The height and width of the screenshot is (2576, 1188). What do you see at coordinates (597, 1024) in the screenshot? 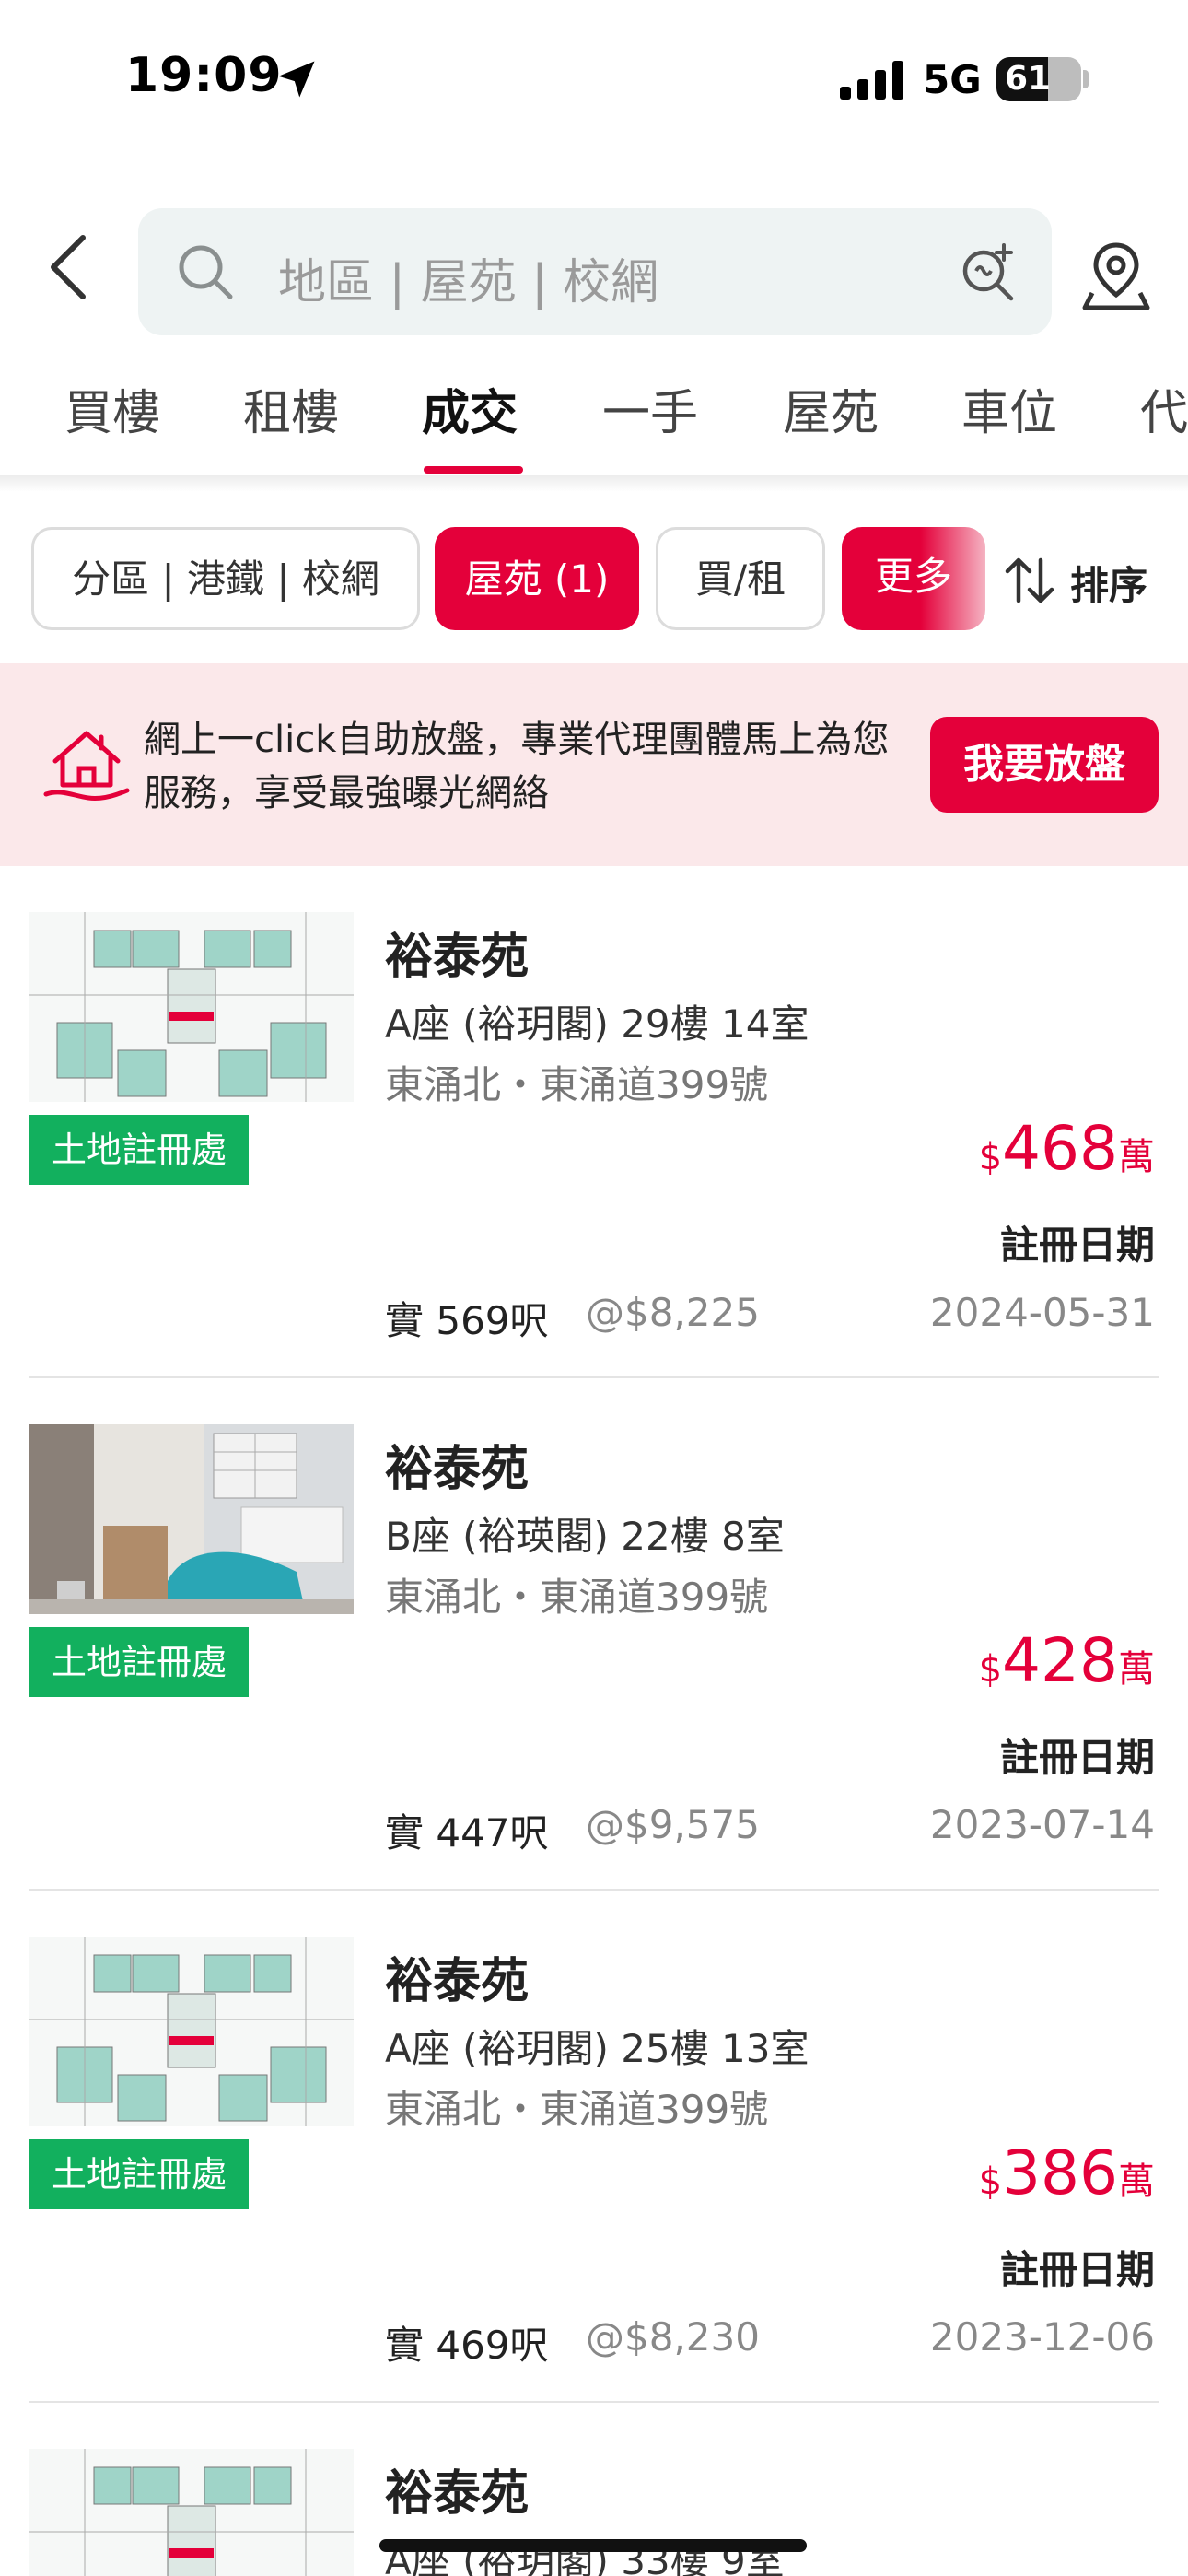
I see `listing-unit: A座 (裕玥閣) 29樓 14室` at bounding box center [597, 1024].